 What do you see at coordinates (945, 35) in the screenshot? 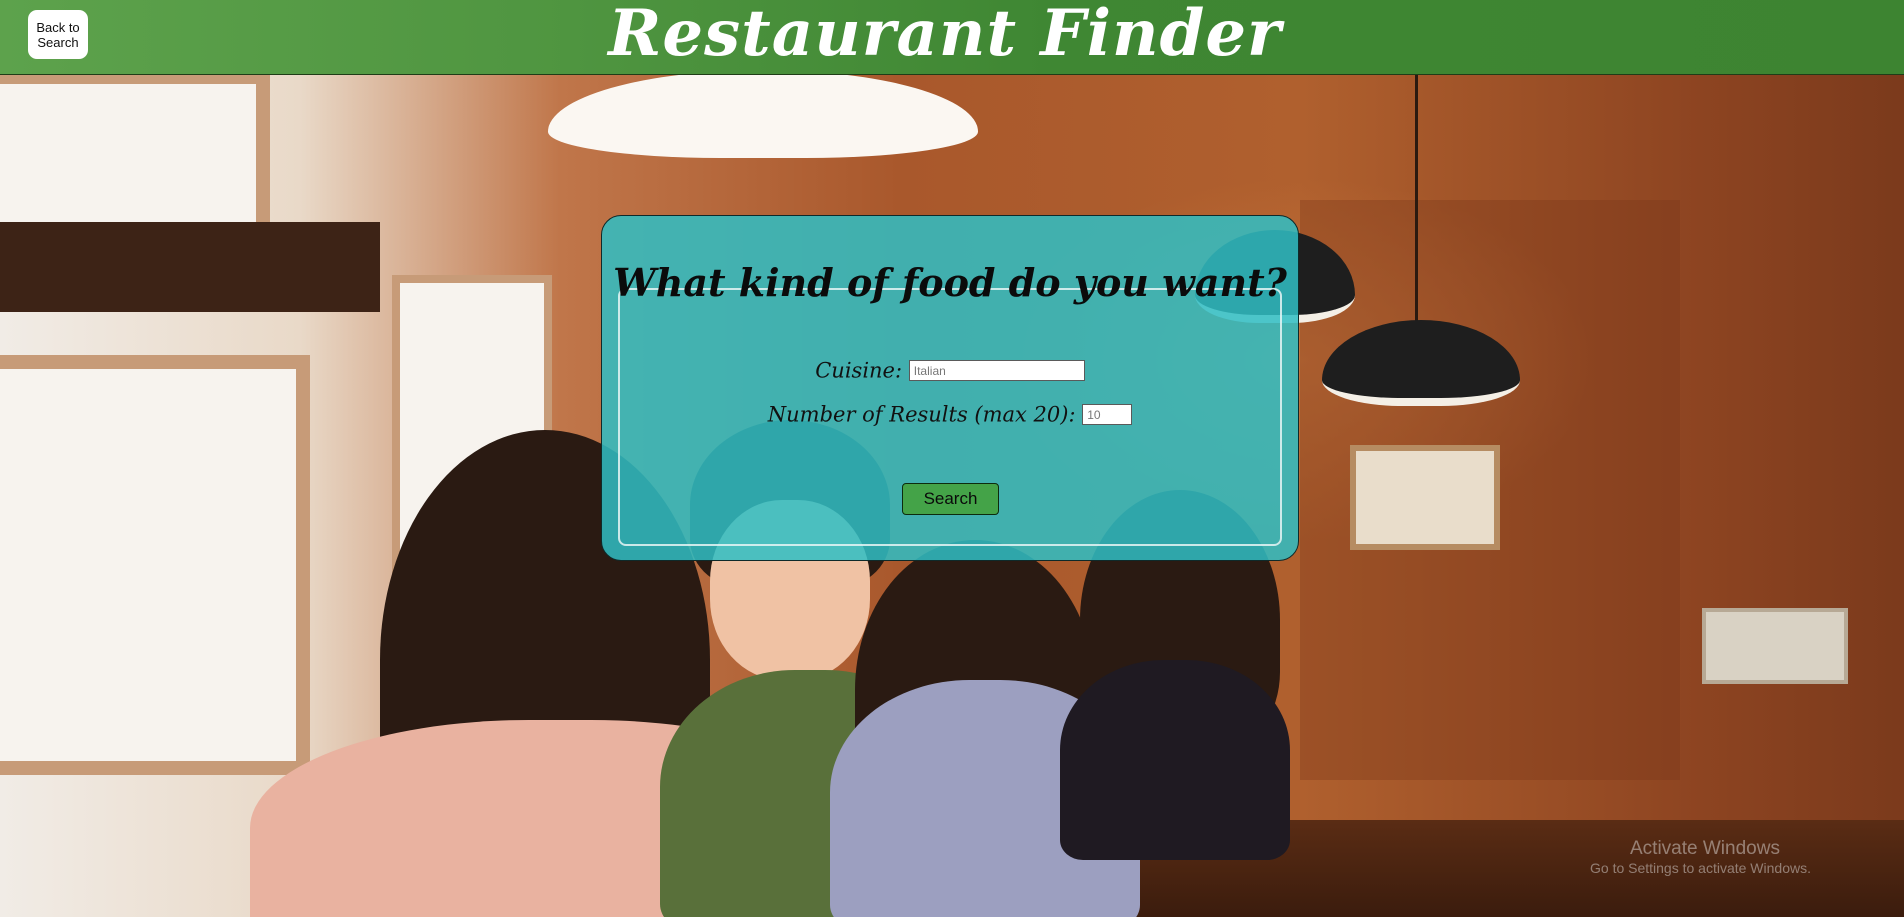
I see `app-title: Restaurant Finder` at bounding box center [945, 35].